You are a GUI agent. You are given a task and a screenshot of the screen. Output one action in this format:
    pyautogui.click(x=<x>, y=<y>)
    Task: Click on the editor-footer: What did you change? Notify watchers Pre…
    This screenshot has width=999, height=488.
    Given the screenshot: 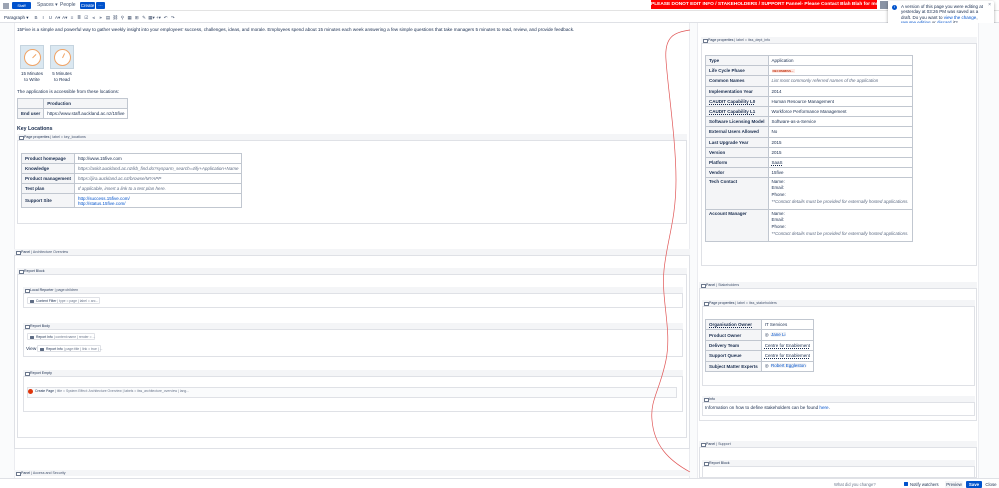 What is the action you would take?
    pyautogui.click(x=499, y=483)
    